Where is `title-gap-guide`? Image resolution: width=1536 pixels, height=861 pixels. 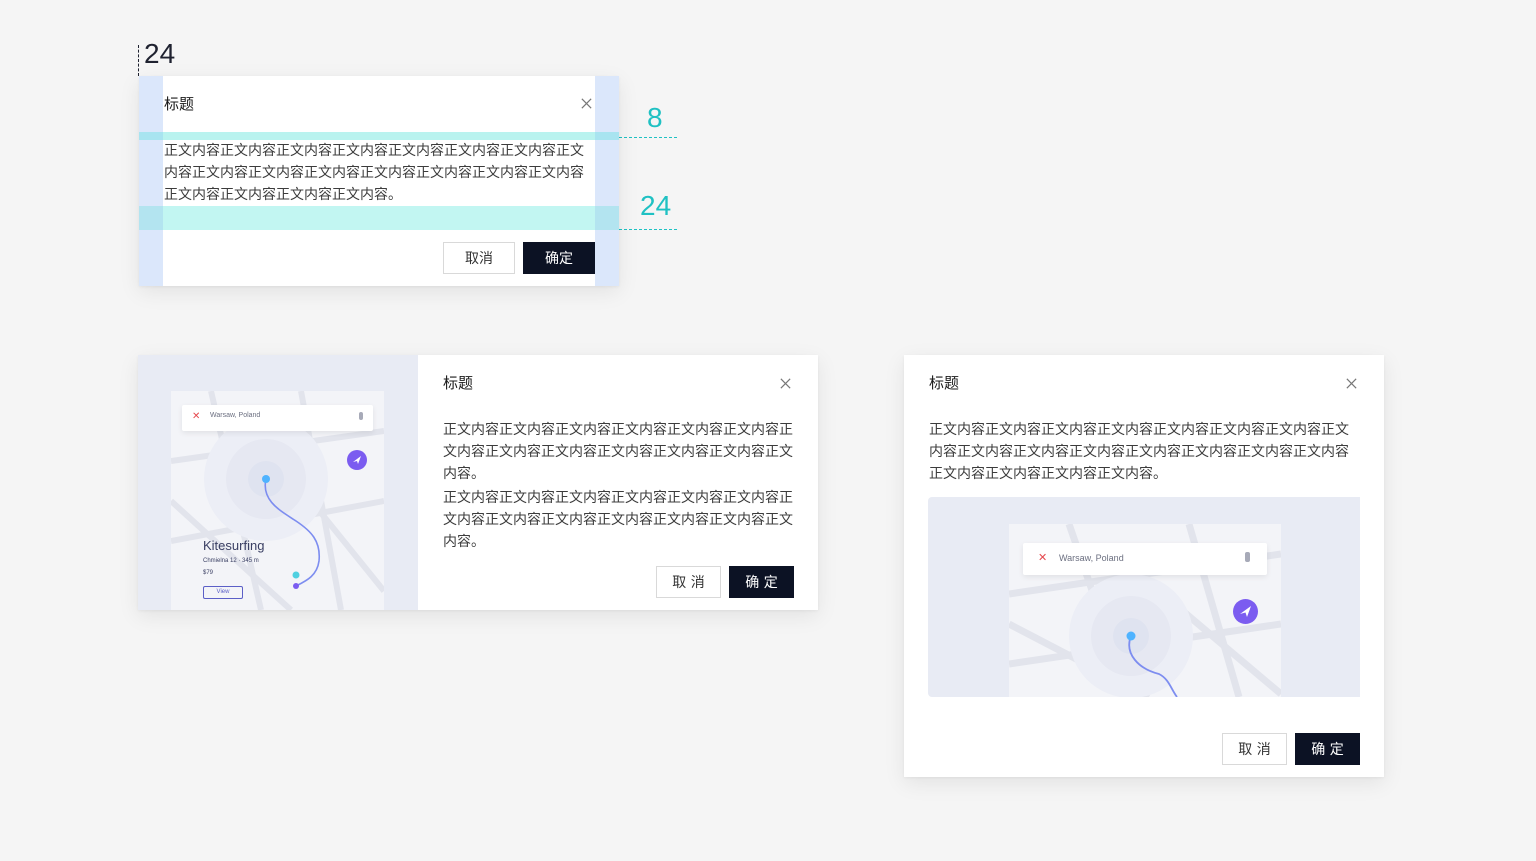 title-gap-guide is located at coordinates (648, 137).